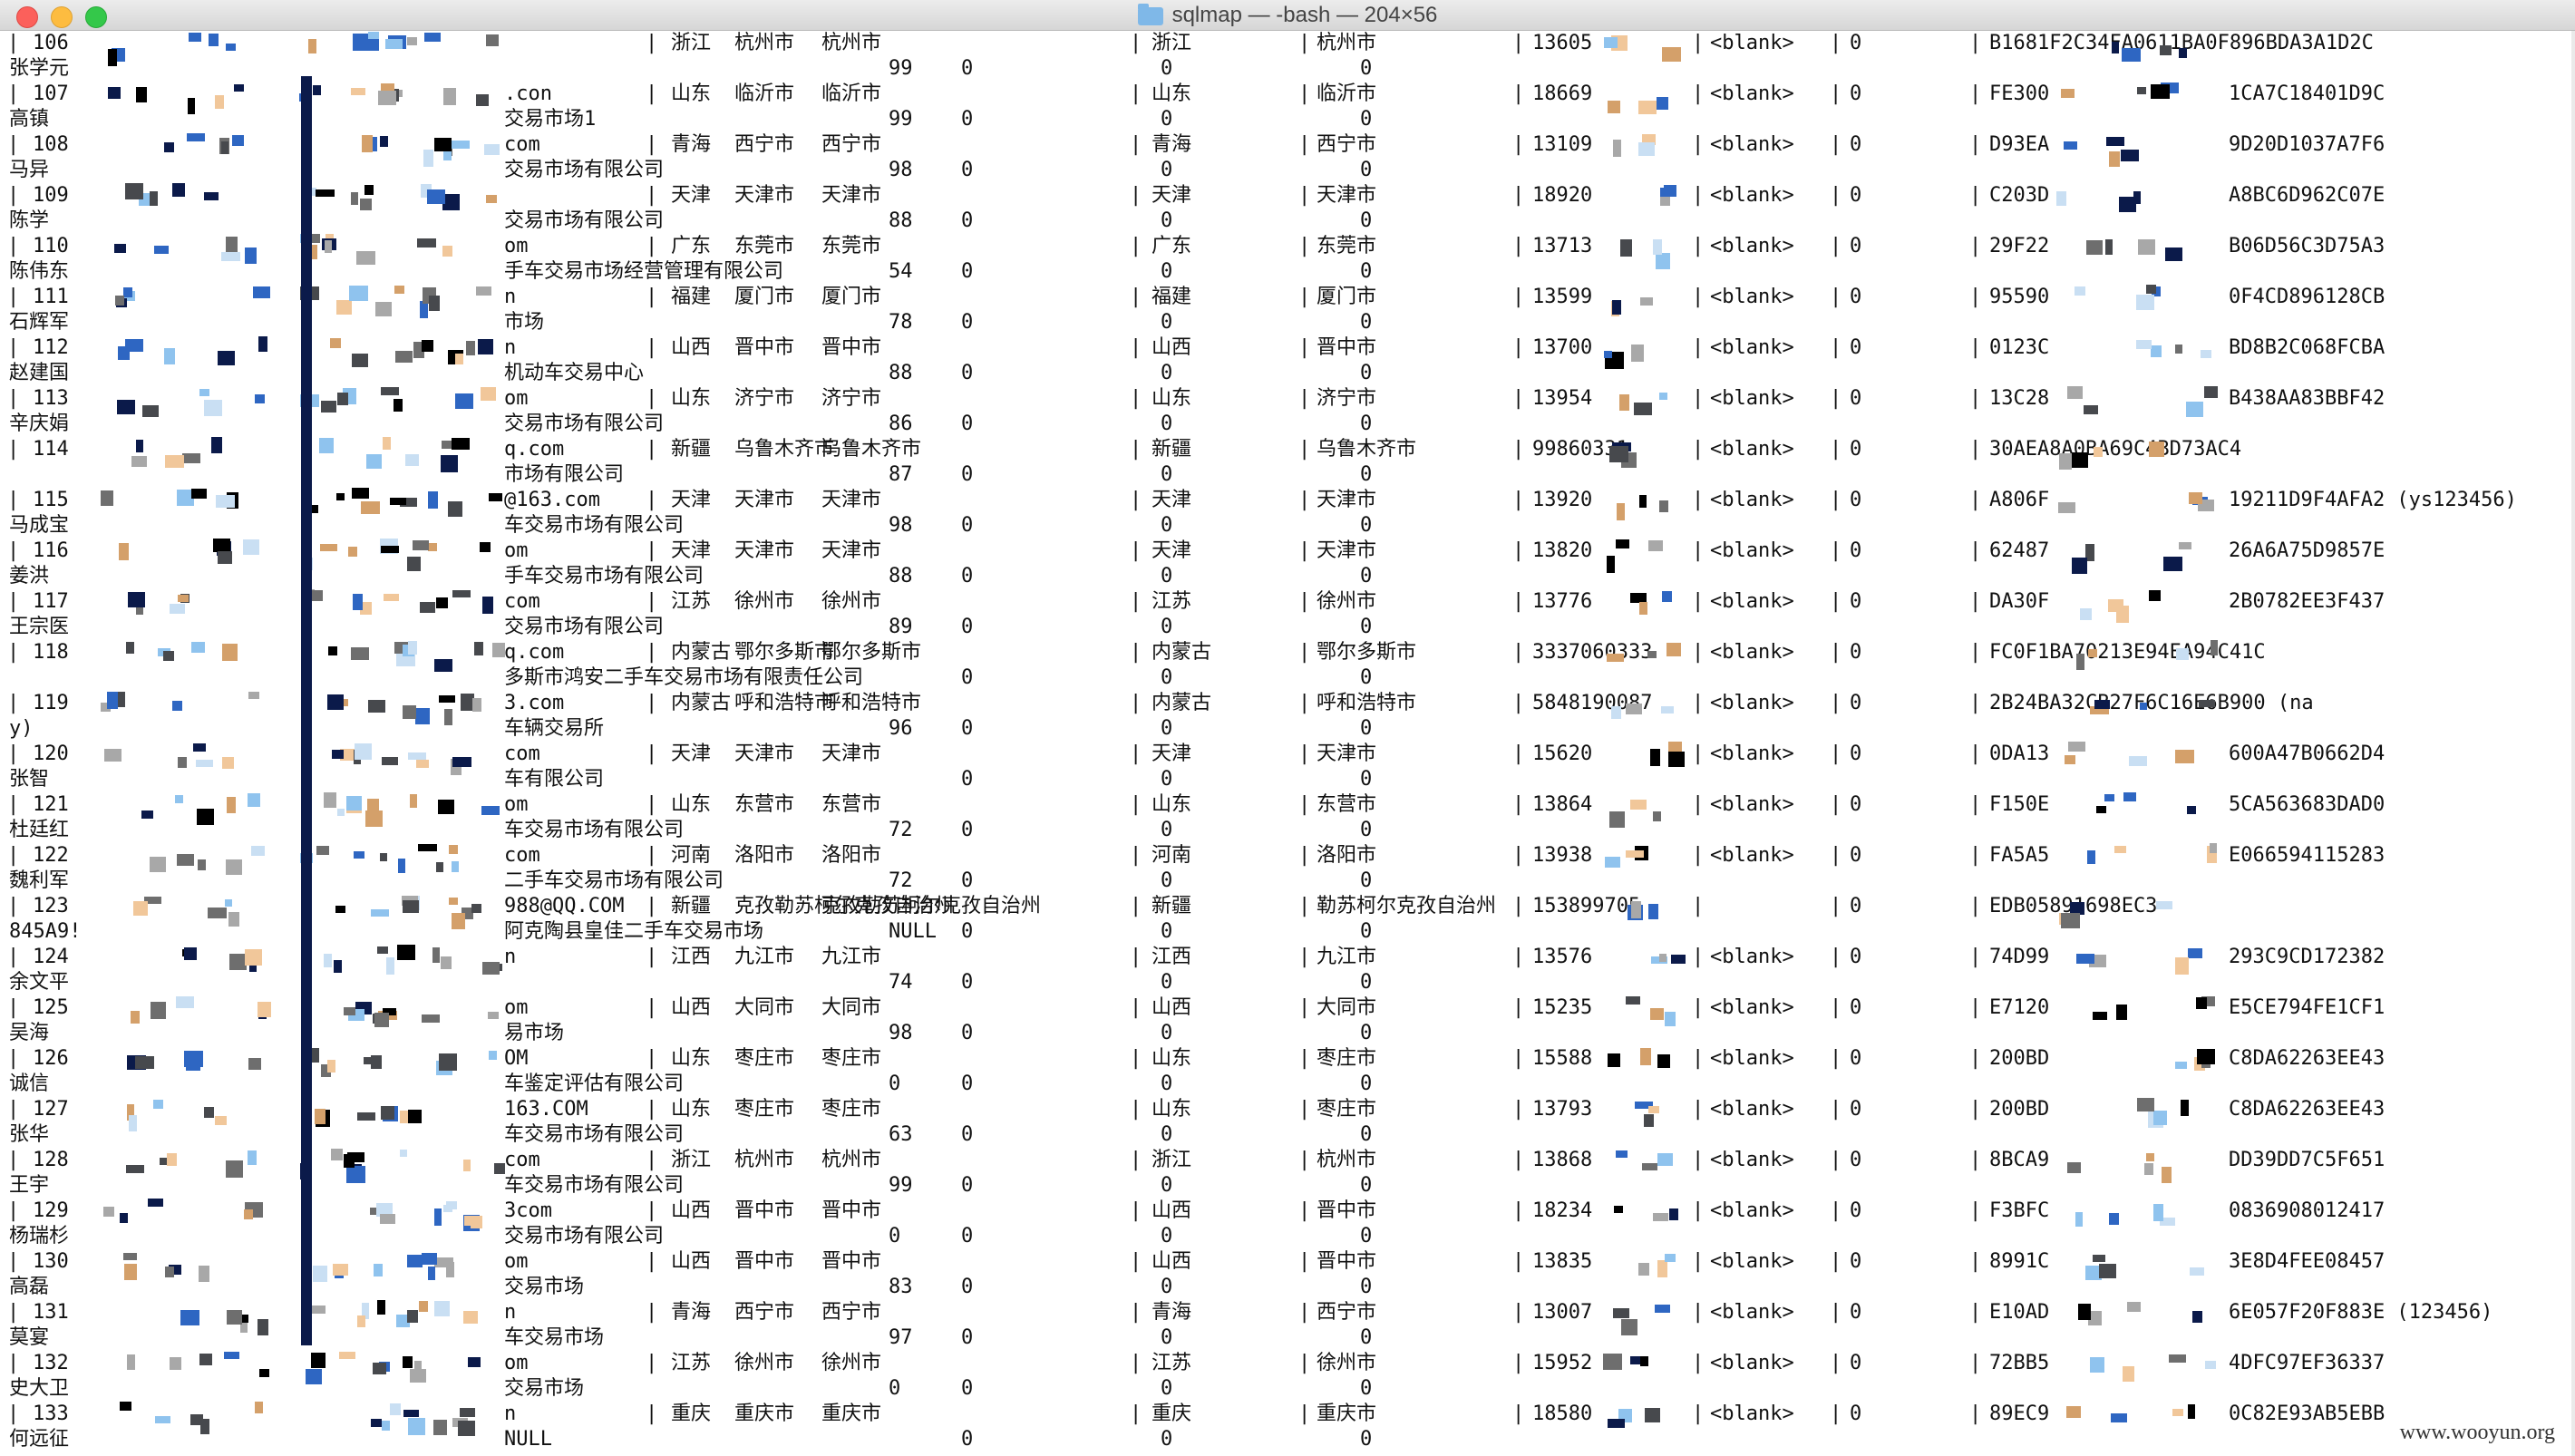  I want to click on email-fragment: 988@QQ.COM, so click(564, 906).